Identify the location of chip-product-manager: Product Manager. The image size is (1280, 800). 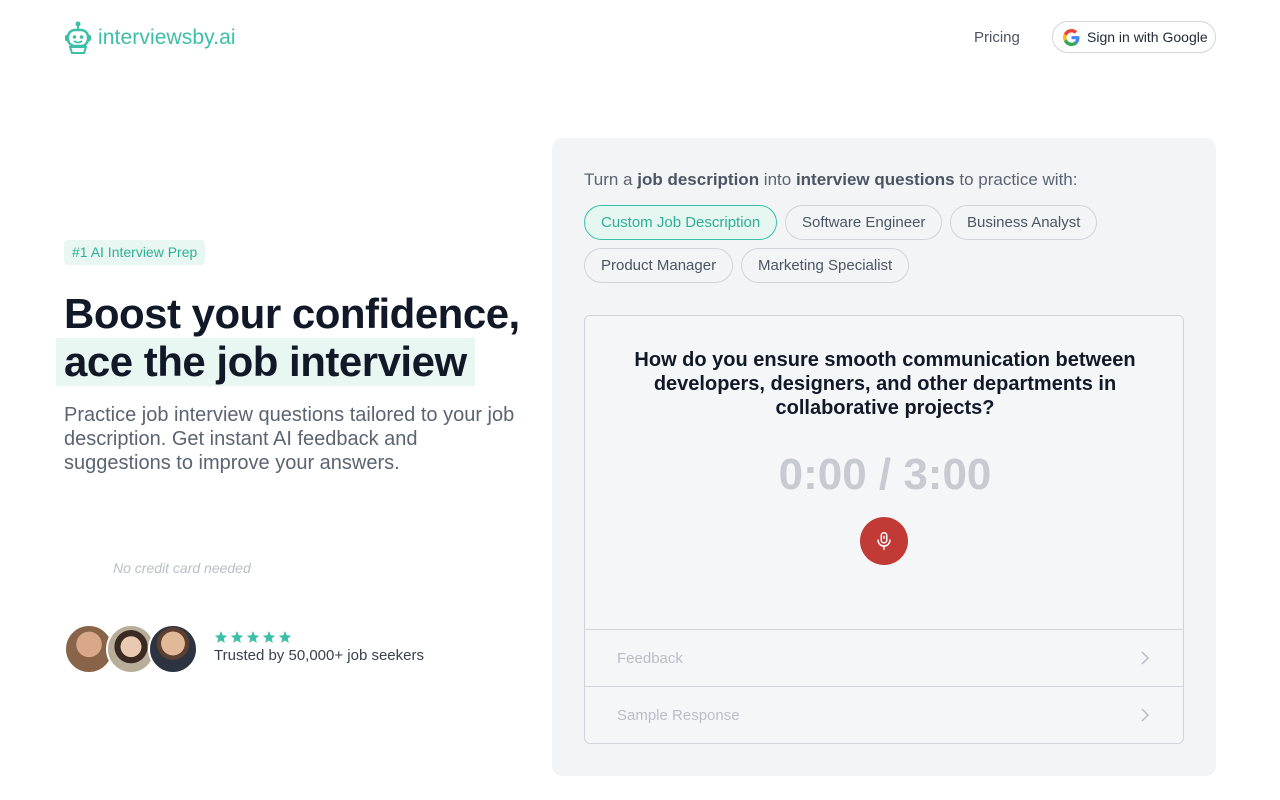
(659, 265).